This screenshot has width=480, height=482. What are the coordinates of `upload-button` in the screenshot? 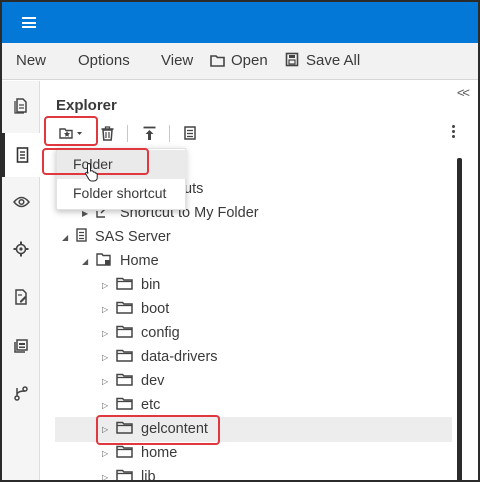 It's located at (149, 133).